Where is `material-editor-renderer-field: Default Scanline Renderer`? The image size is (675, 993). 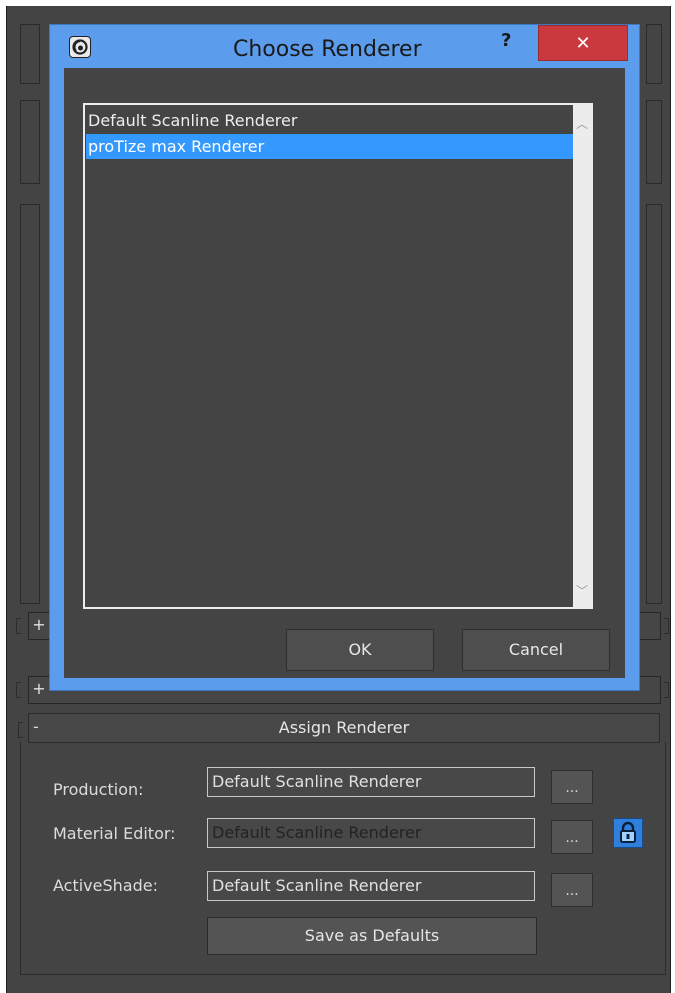
material-editor-renderer-field: Default Scanline Renderer is located at coordinates (371, 833).